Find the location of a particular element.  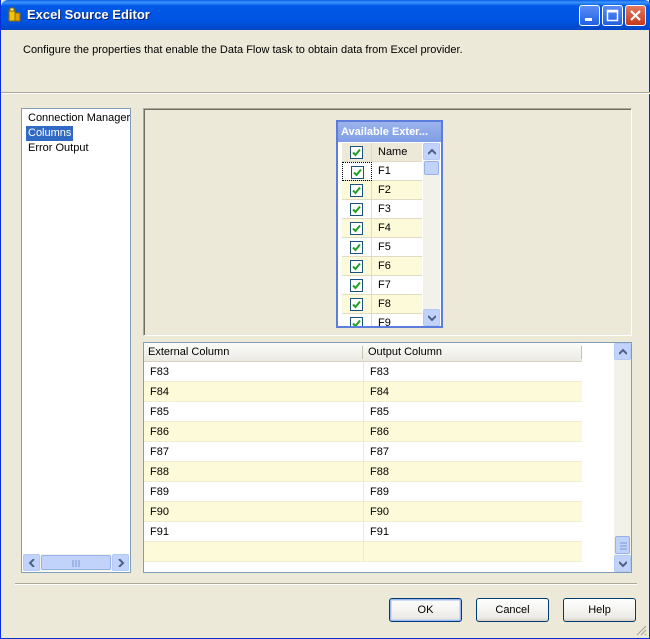

mapping-grid-scrollbar is located at coordinates (622, 457).